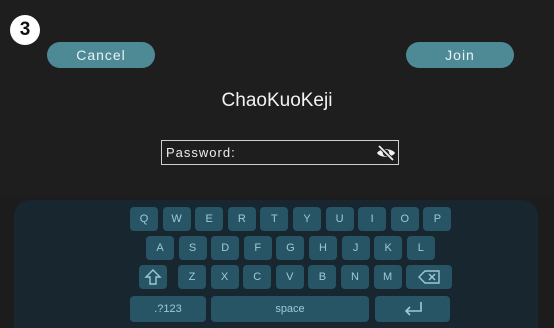  I want to click on key-label: U, so click(339, 219).